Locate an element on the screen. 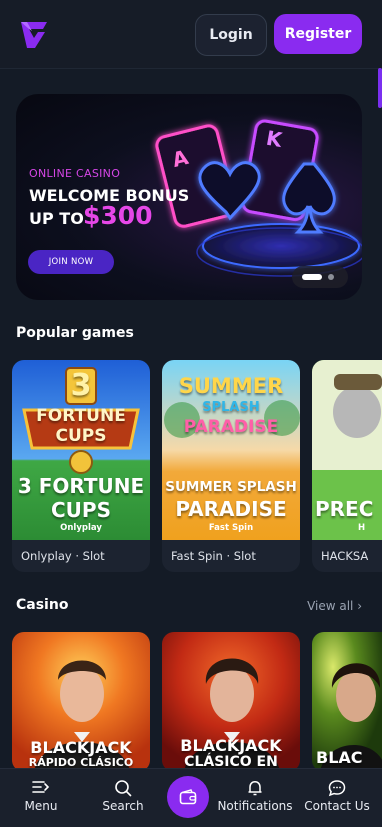  nav-label: Contact Us is located at coordinates (337, 806).